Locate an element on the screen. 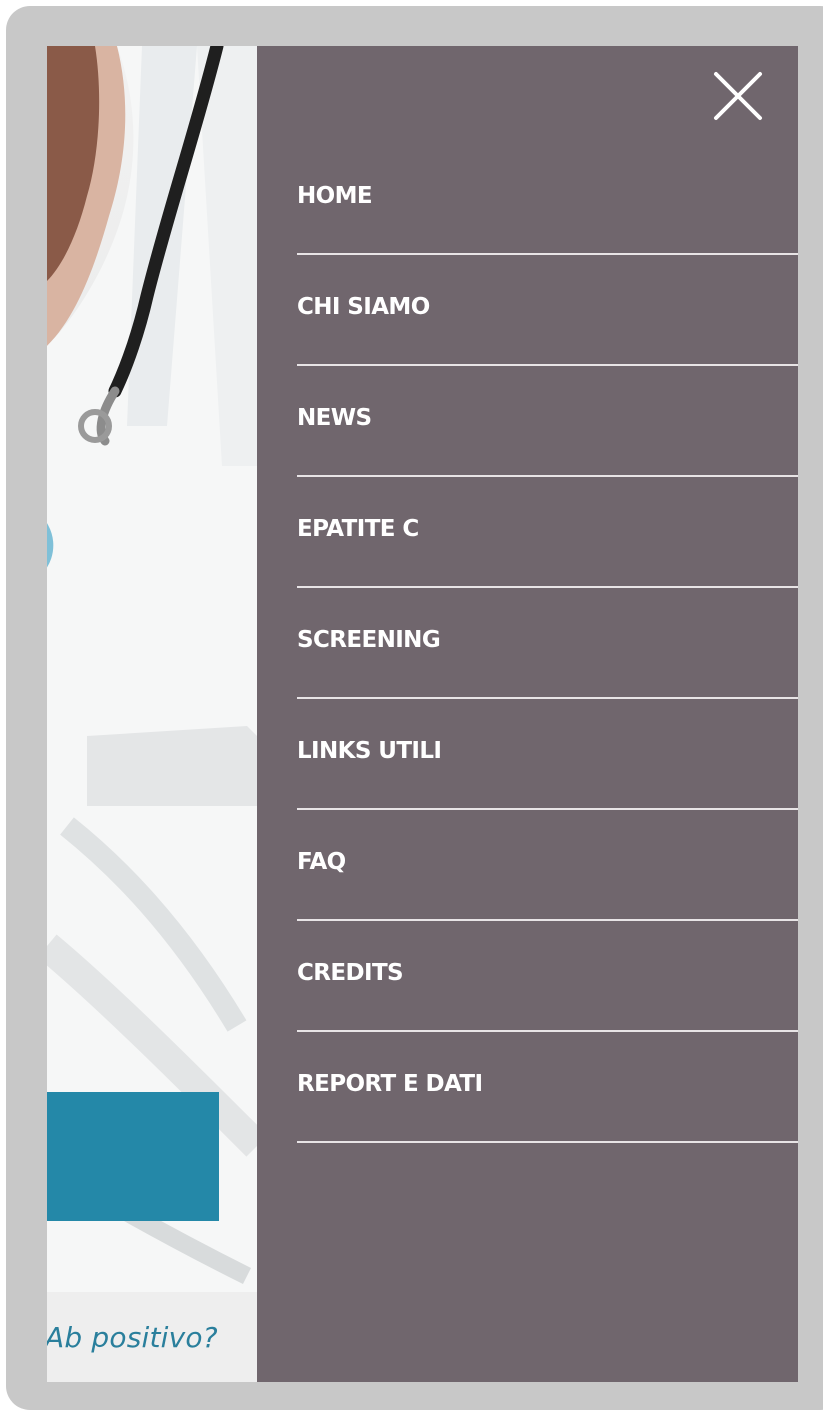  menu-item-chi-siamo: CHI SIAMO is located at coordinates (547, 310).